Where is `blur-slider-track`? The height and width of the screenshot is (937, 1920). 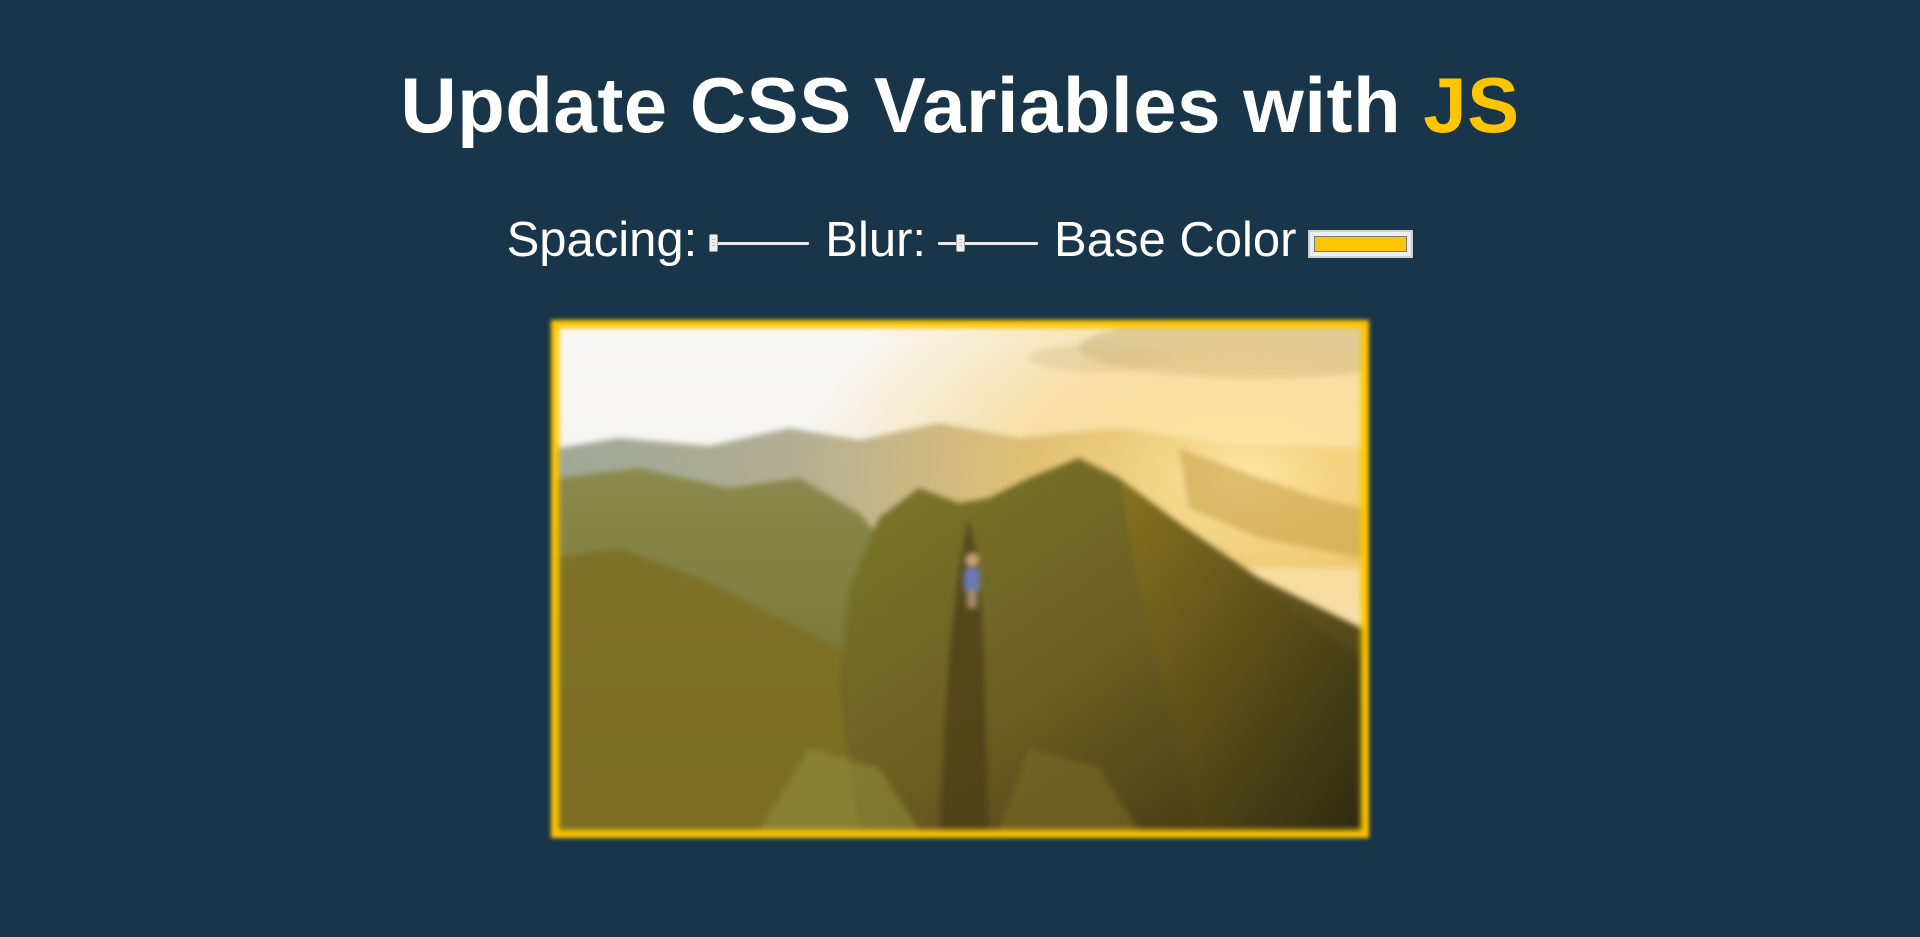 blur-slider-track is located at coordinates (988, 243).